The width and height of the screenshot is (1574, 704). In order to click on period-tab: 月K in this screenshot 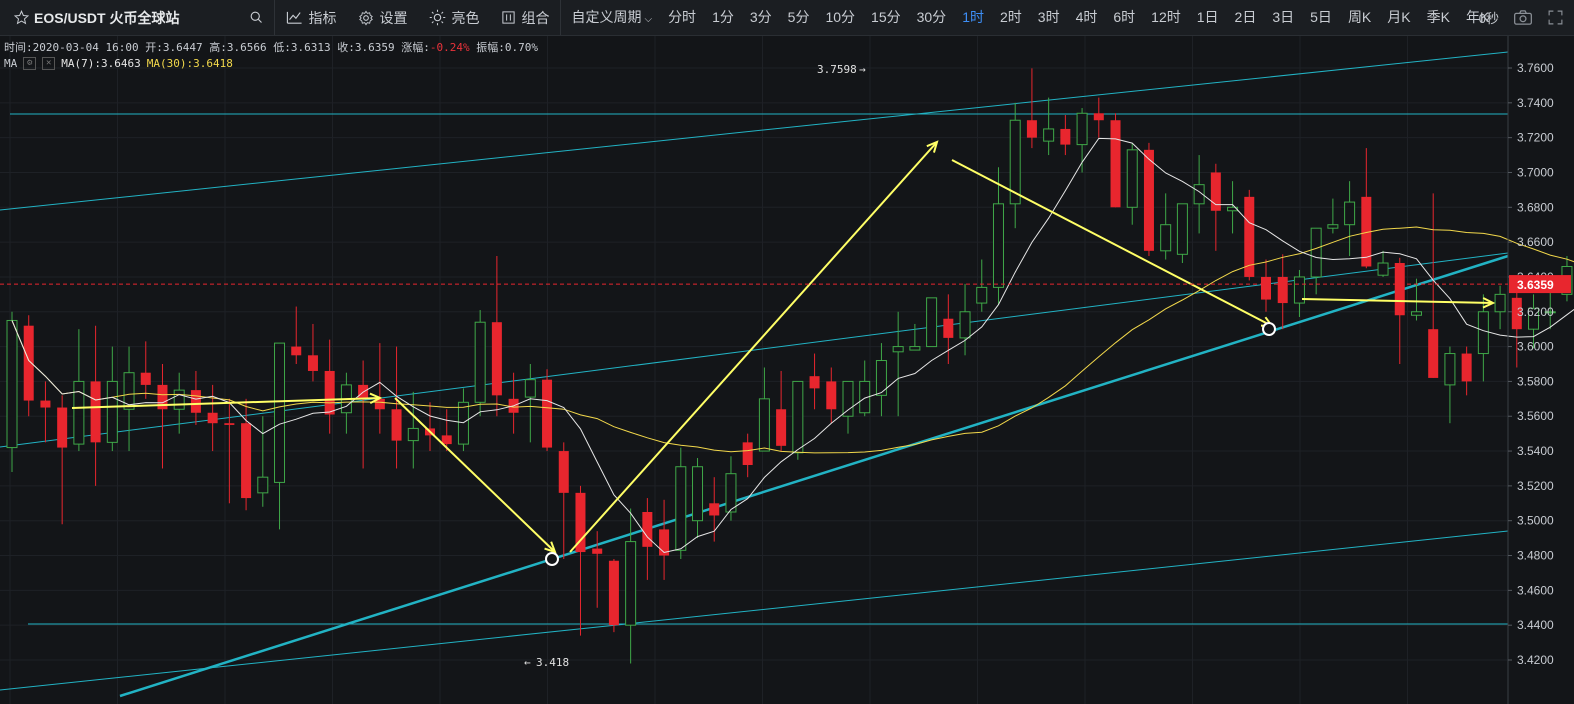, I will do `click(1398, 17)`.